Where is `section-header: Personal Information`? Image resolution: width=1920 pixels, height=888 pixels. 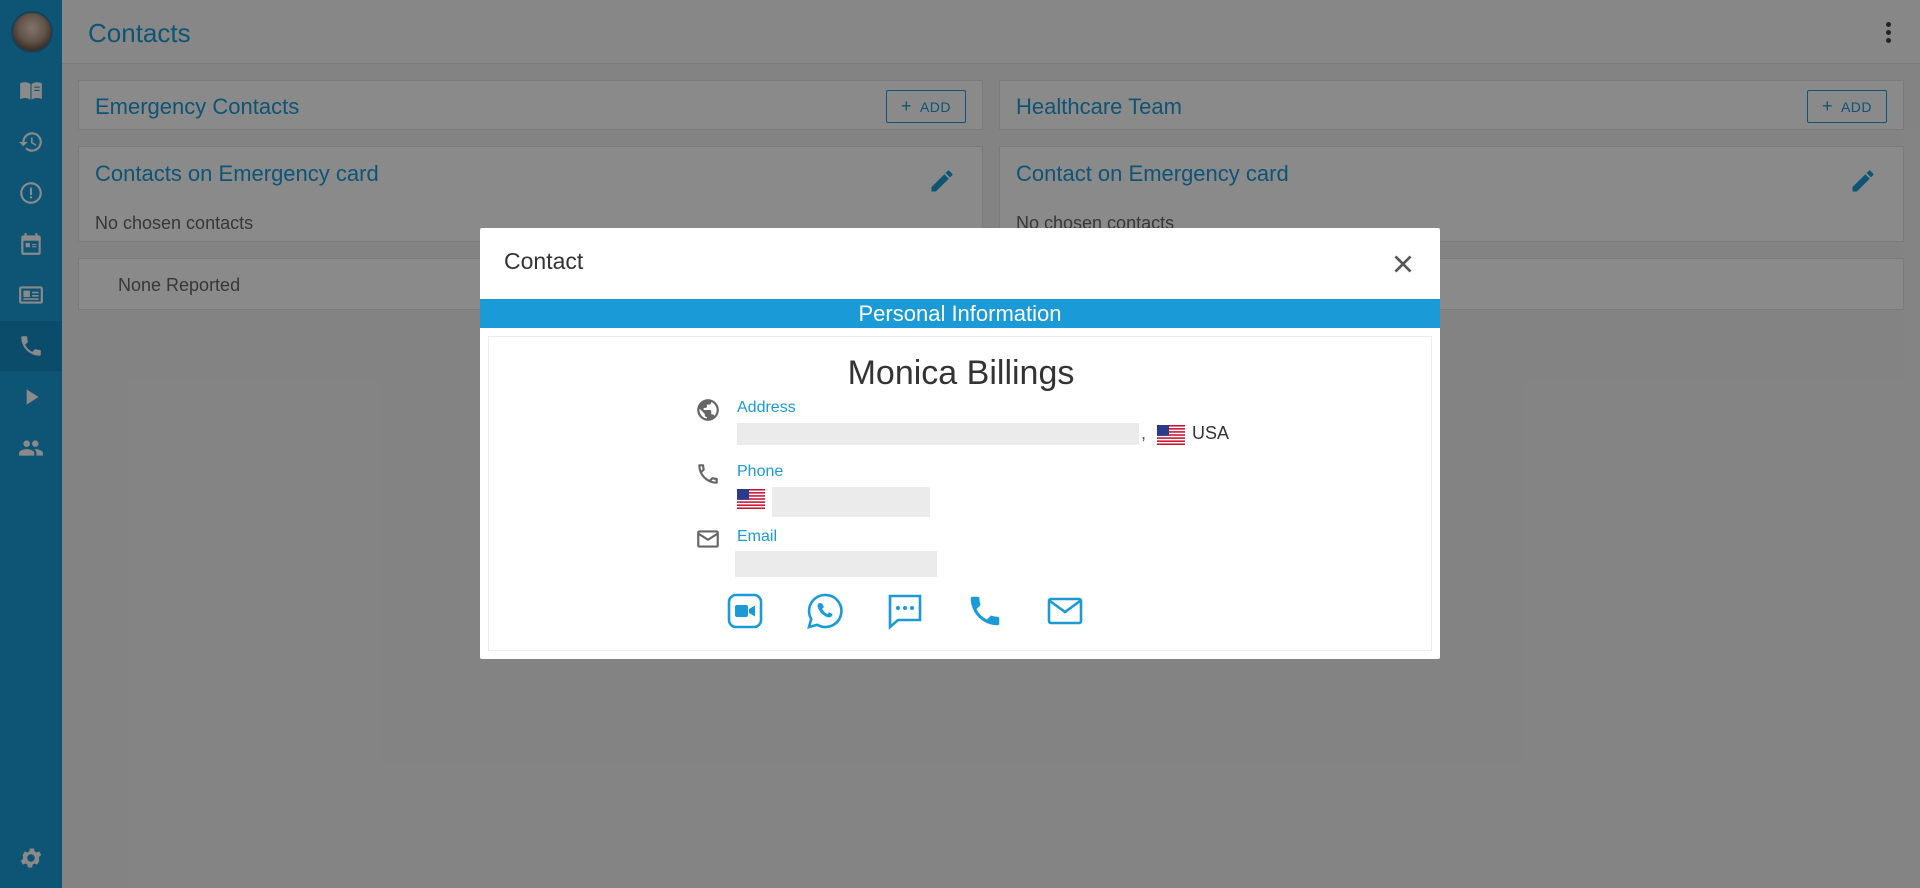
section-header: Personal Information is located at coordinates (960, 313).